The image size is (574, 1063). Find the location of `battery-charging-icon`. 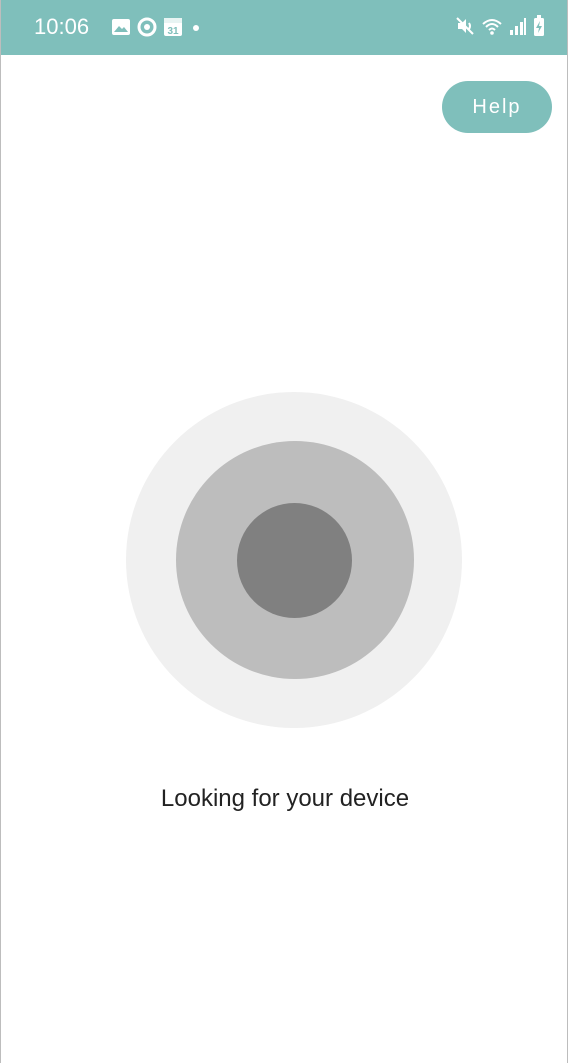

battery-charging-icon is located at coordinates (539, 26).